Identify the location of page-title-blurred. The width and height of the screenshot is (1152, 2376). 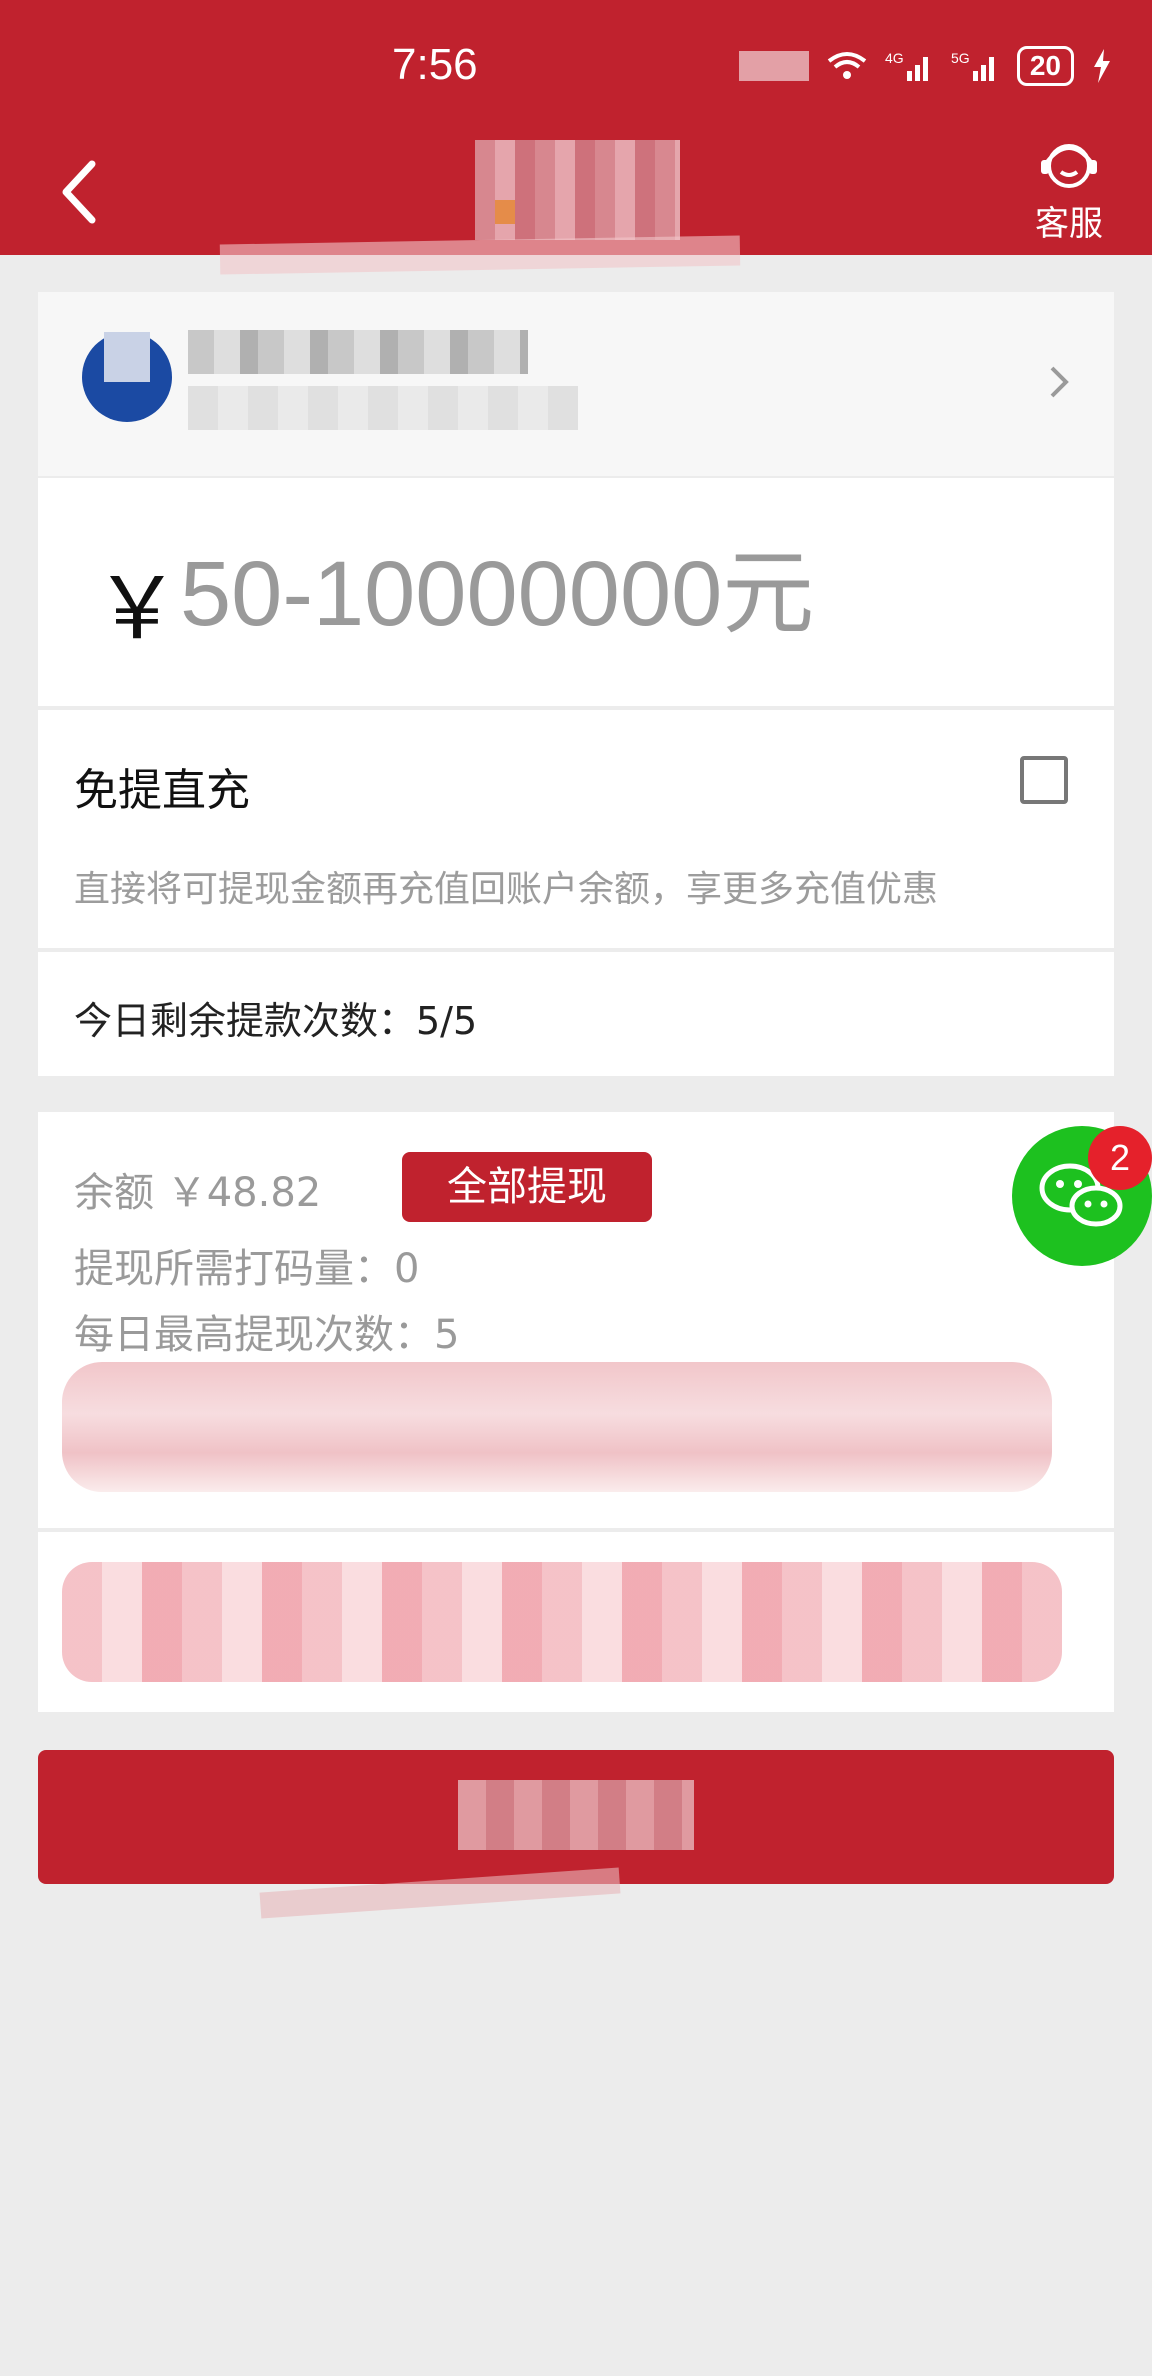
(577, 190).